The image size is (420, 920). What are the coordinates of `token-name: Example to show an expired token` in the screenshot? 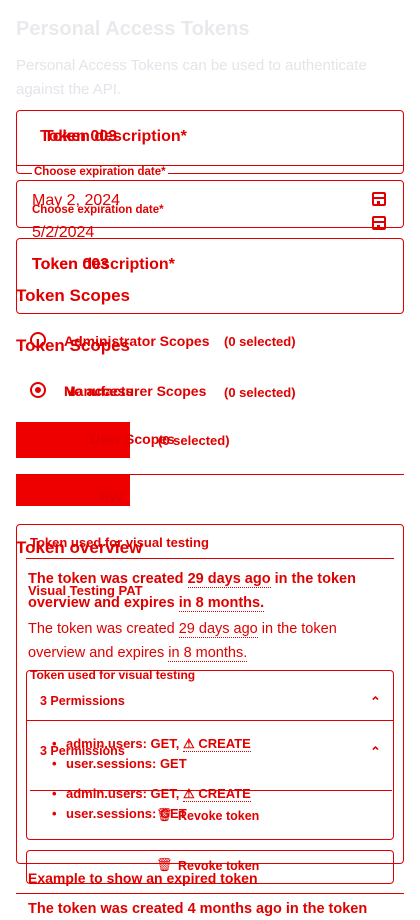 It's located at (143, 878).